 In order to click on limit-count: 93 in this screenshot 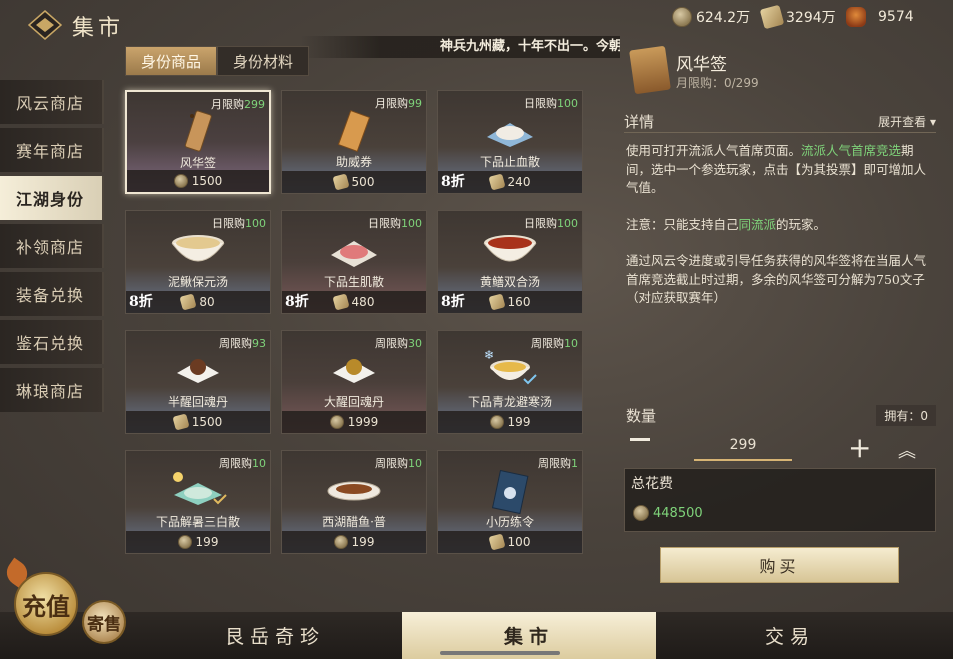, I will do `click(259, 343)`.